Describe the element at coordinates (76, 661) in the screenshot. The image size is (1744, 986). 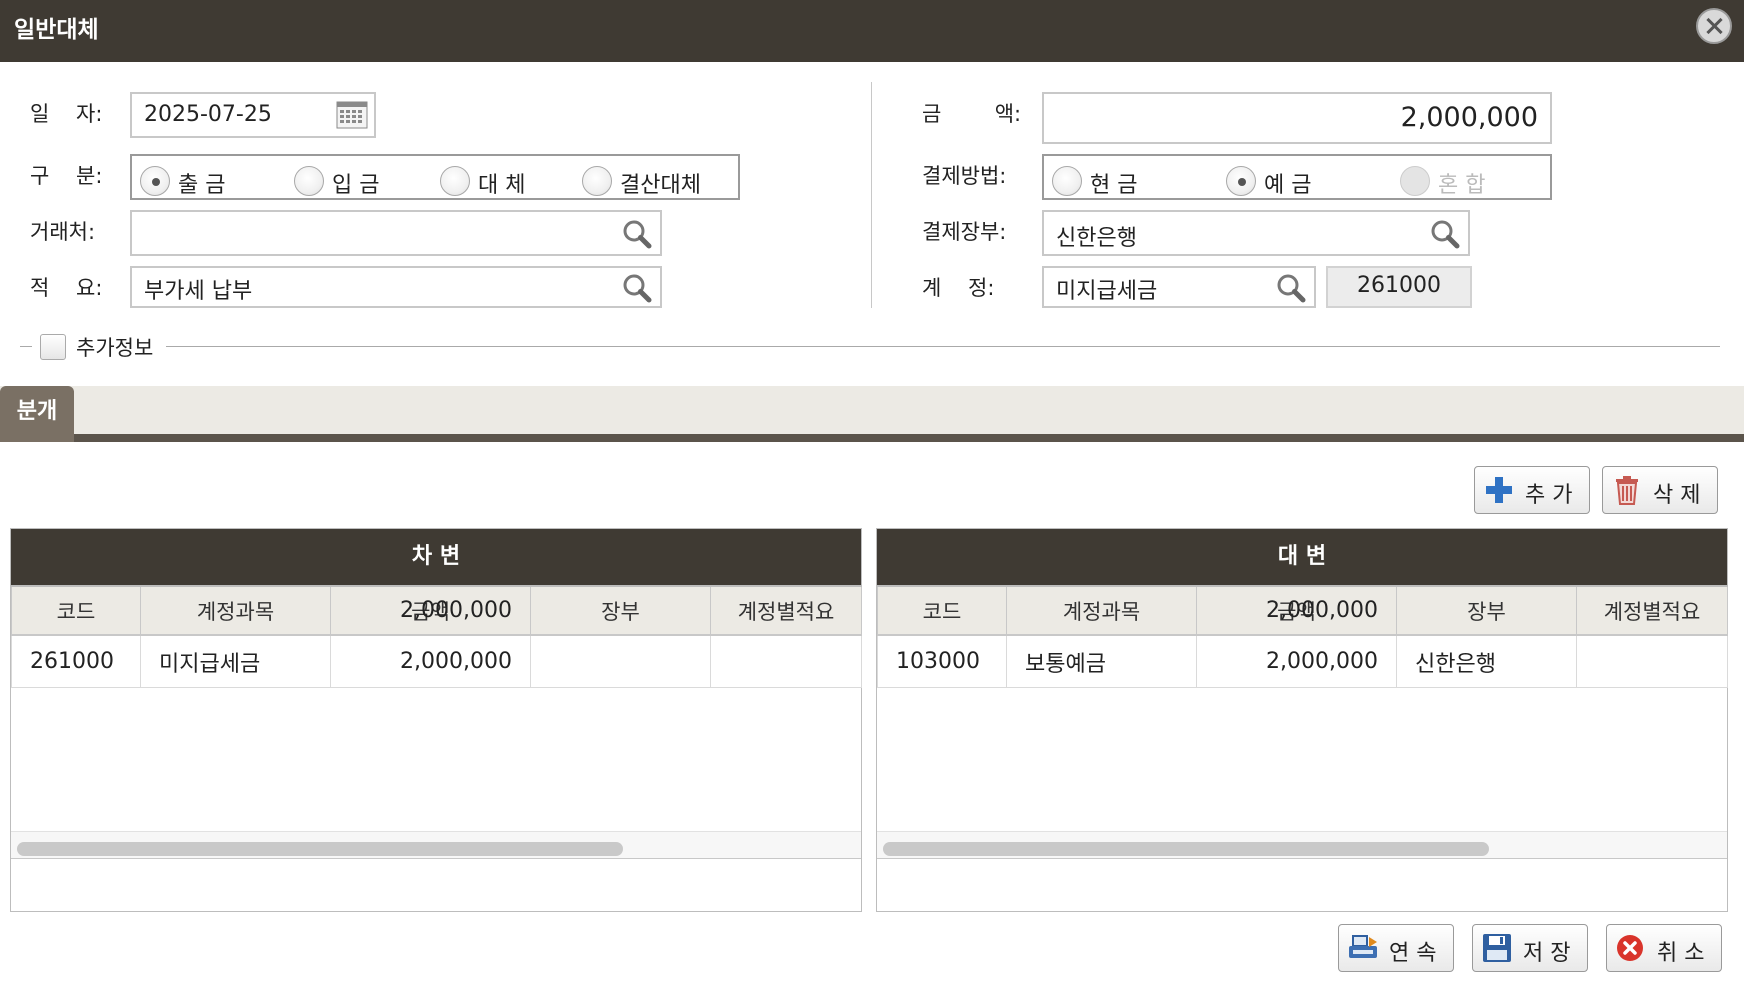
I see `cell-code: 261000` at that location.